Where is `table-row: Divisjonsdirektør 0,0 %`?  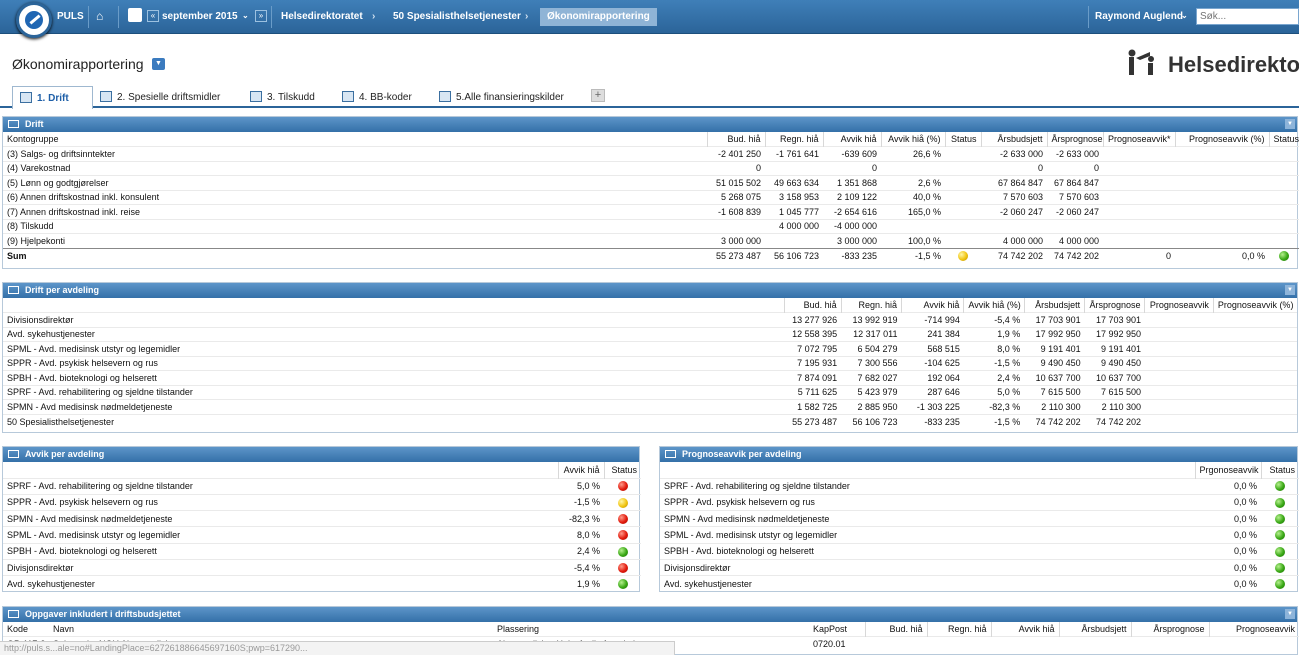 table-row: Divisjonsdirektør 0,0 % is located at coordinates (979, 567).